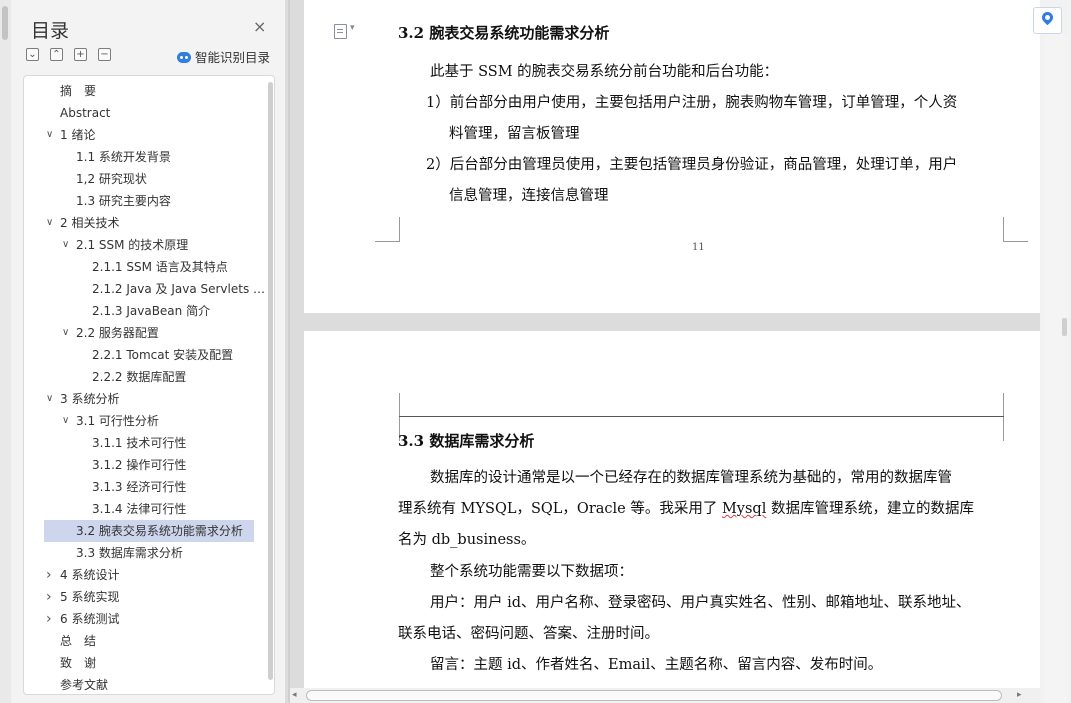 Image resolution: width=1071 pixels, height=703 pixels. What do you see at coordinates (151, 311) in the screenshot?
I see `toc-item-label: 2.1.3 JavaBean 简介` at bounding box center [151, 311].